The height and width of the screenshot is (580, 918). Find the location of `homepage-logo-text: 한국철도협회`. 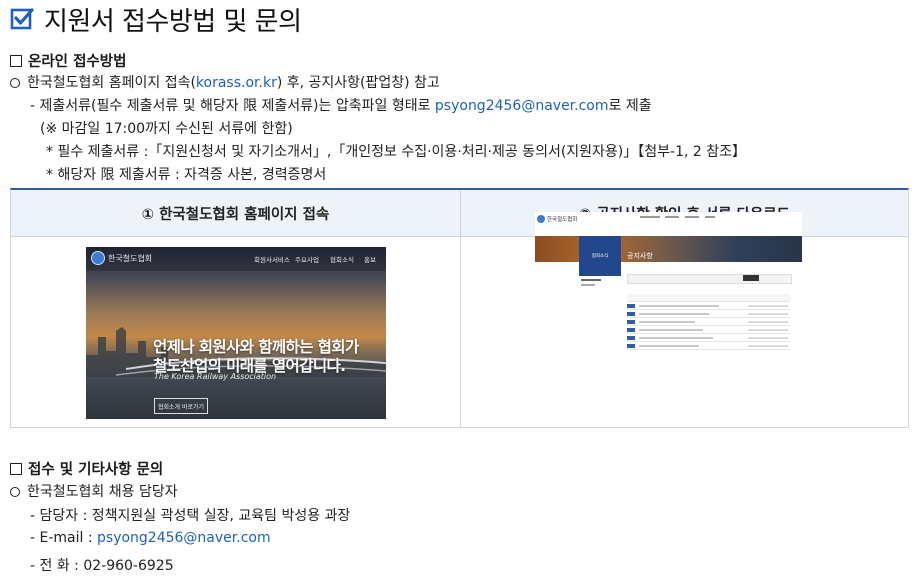

homepage-logo-text: 한국철도협회 is located at coordinates (130, 258).